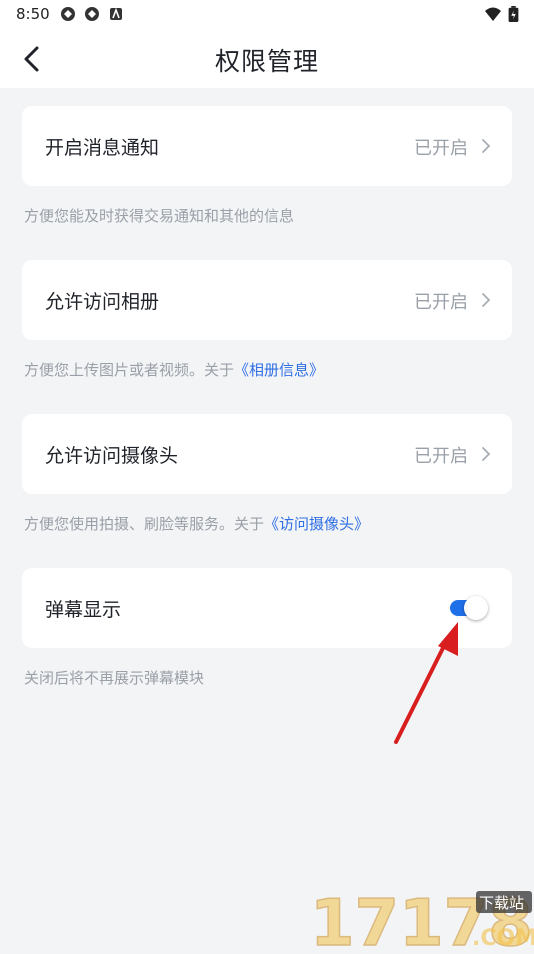 Image resolution: width=534 pixels, height=954 pixels. What do you see at coordinates (112, 456) in the screenshot?
I see `row-label: 允许访问摄像头` at bounding box center [112, 456].